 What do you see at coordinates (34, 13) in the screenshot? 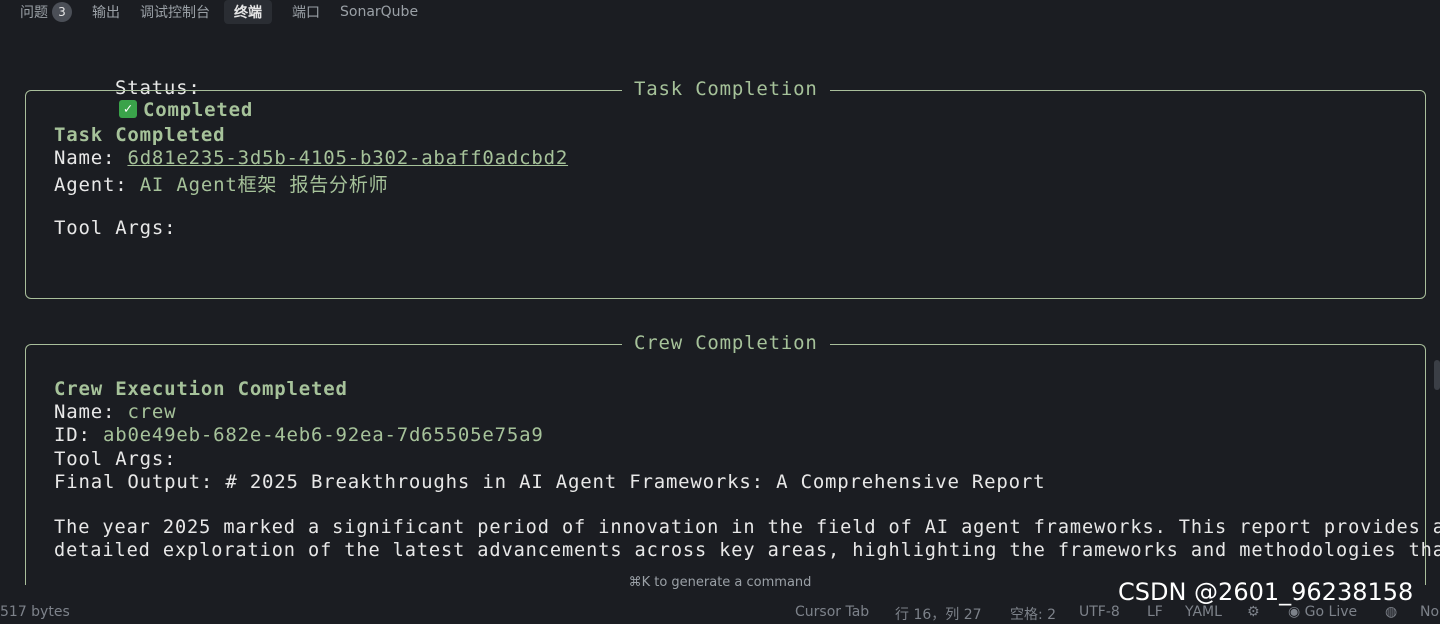
I see `tab-problems-label: 问题` at bounding box center [34, 13].